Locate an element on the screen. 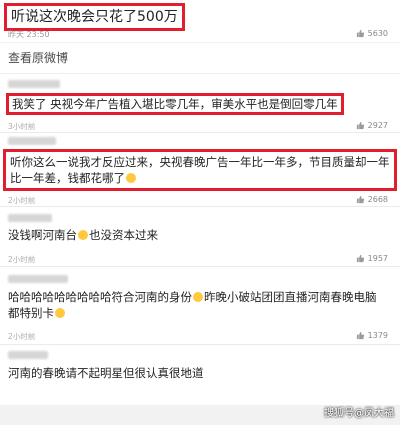  comment-text: 河南的春晚请不起明星但很认真很地道 is located at coordinates (106, 373).